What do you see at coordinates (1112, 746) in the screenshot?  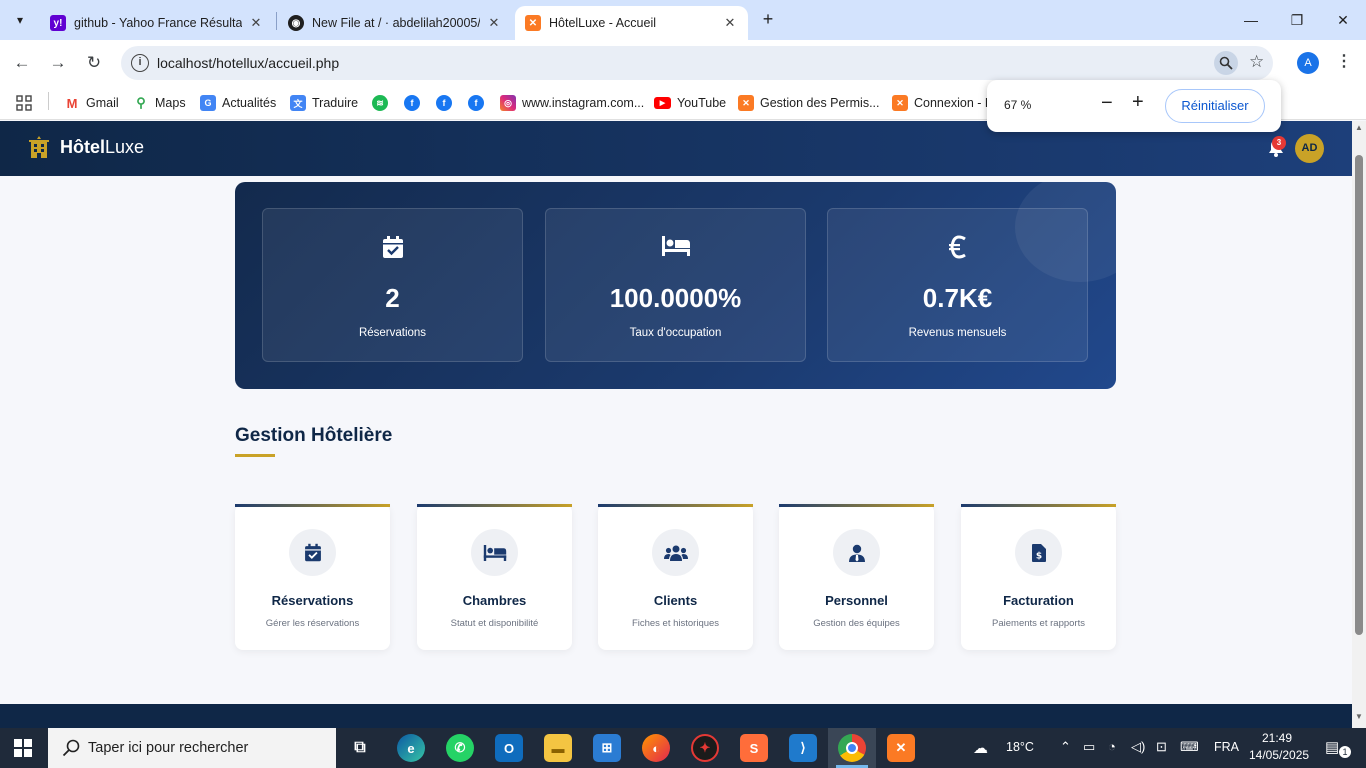 I see `wifi-icon: ◔` at bounding box center [1112, 746].